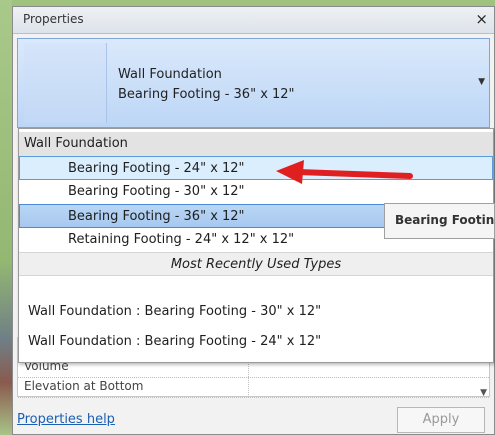  I want to click on recent-types-label: Most Recently Used Types, so click(256, 264).